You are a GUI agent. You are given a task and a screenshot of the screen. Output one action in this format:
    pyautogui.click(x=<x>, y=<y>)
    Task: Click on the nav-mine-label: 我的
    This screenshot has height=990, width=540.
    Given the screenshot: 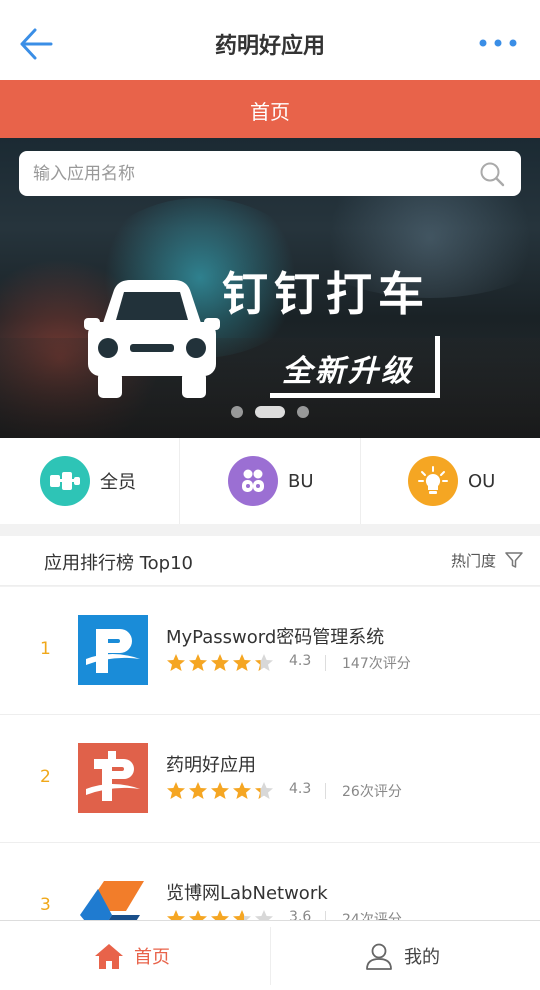 What is the action you would take?
    pyautogui.click(x=422, y=957)
    